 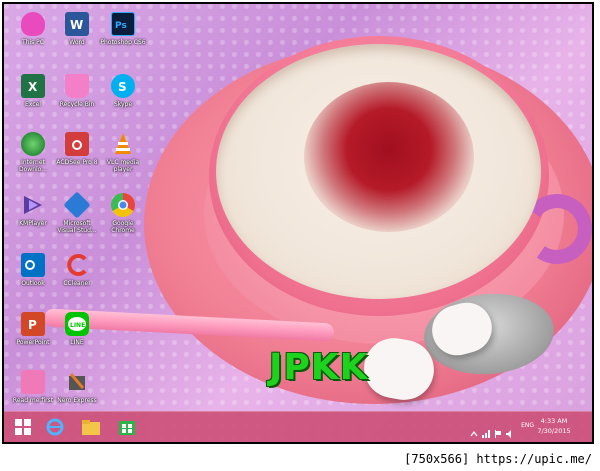 What do you see at coordinates (127, 427) in the screenshot?
I see `store-icon` at bounding box center [127, 427].